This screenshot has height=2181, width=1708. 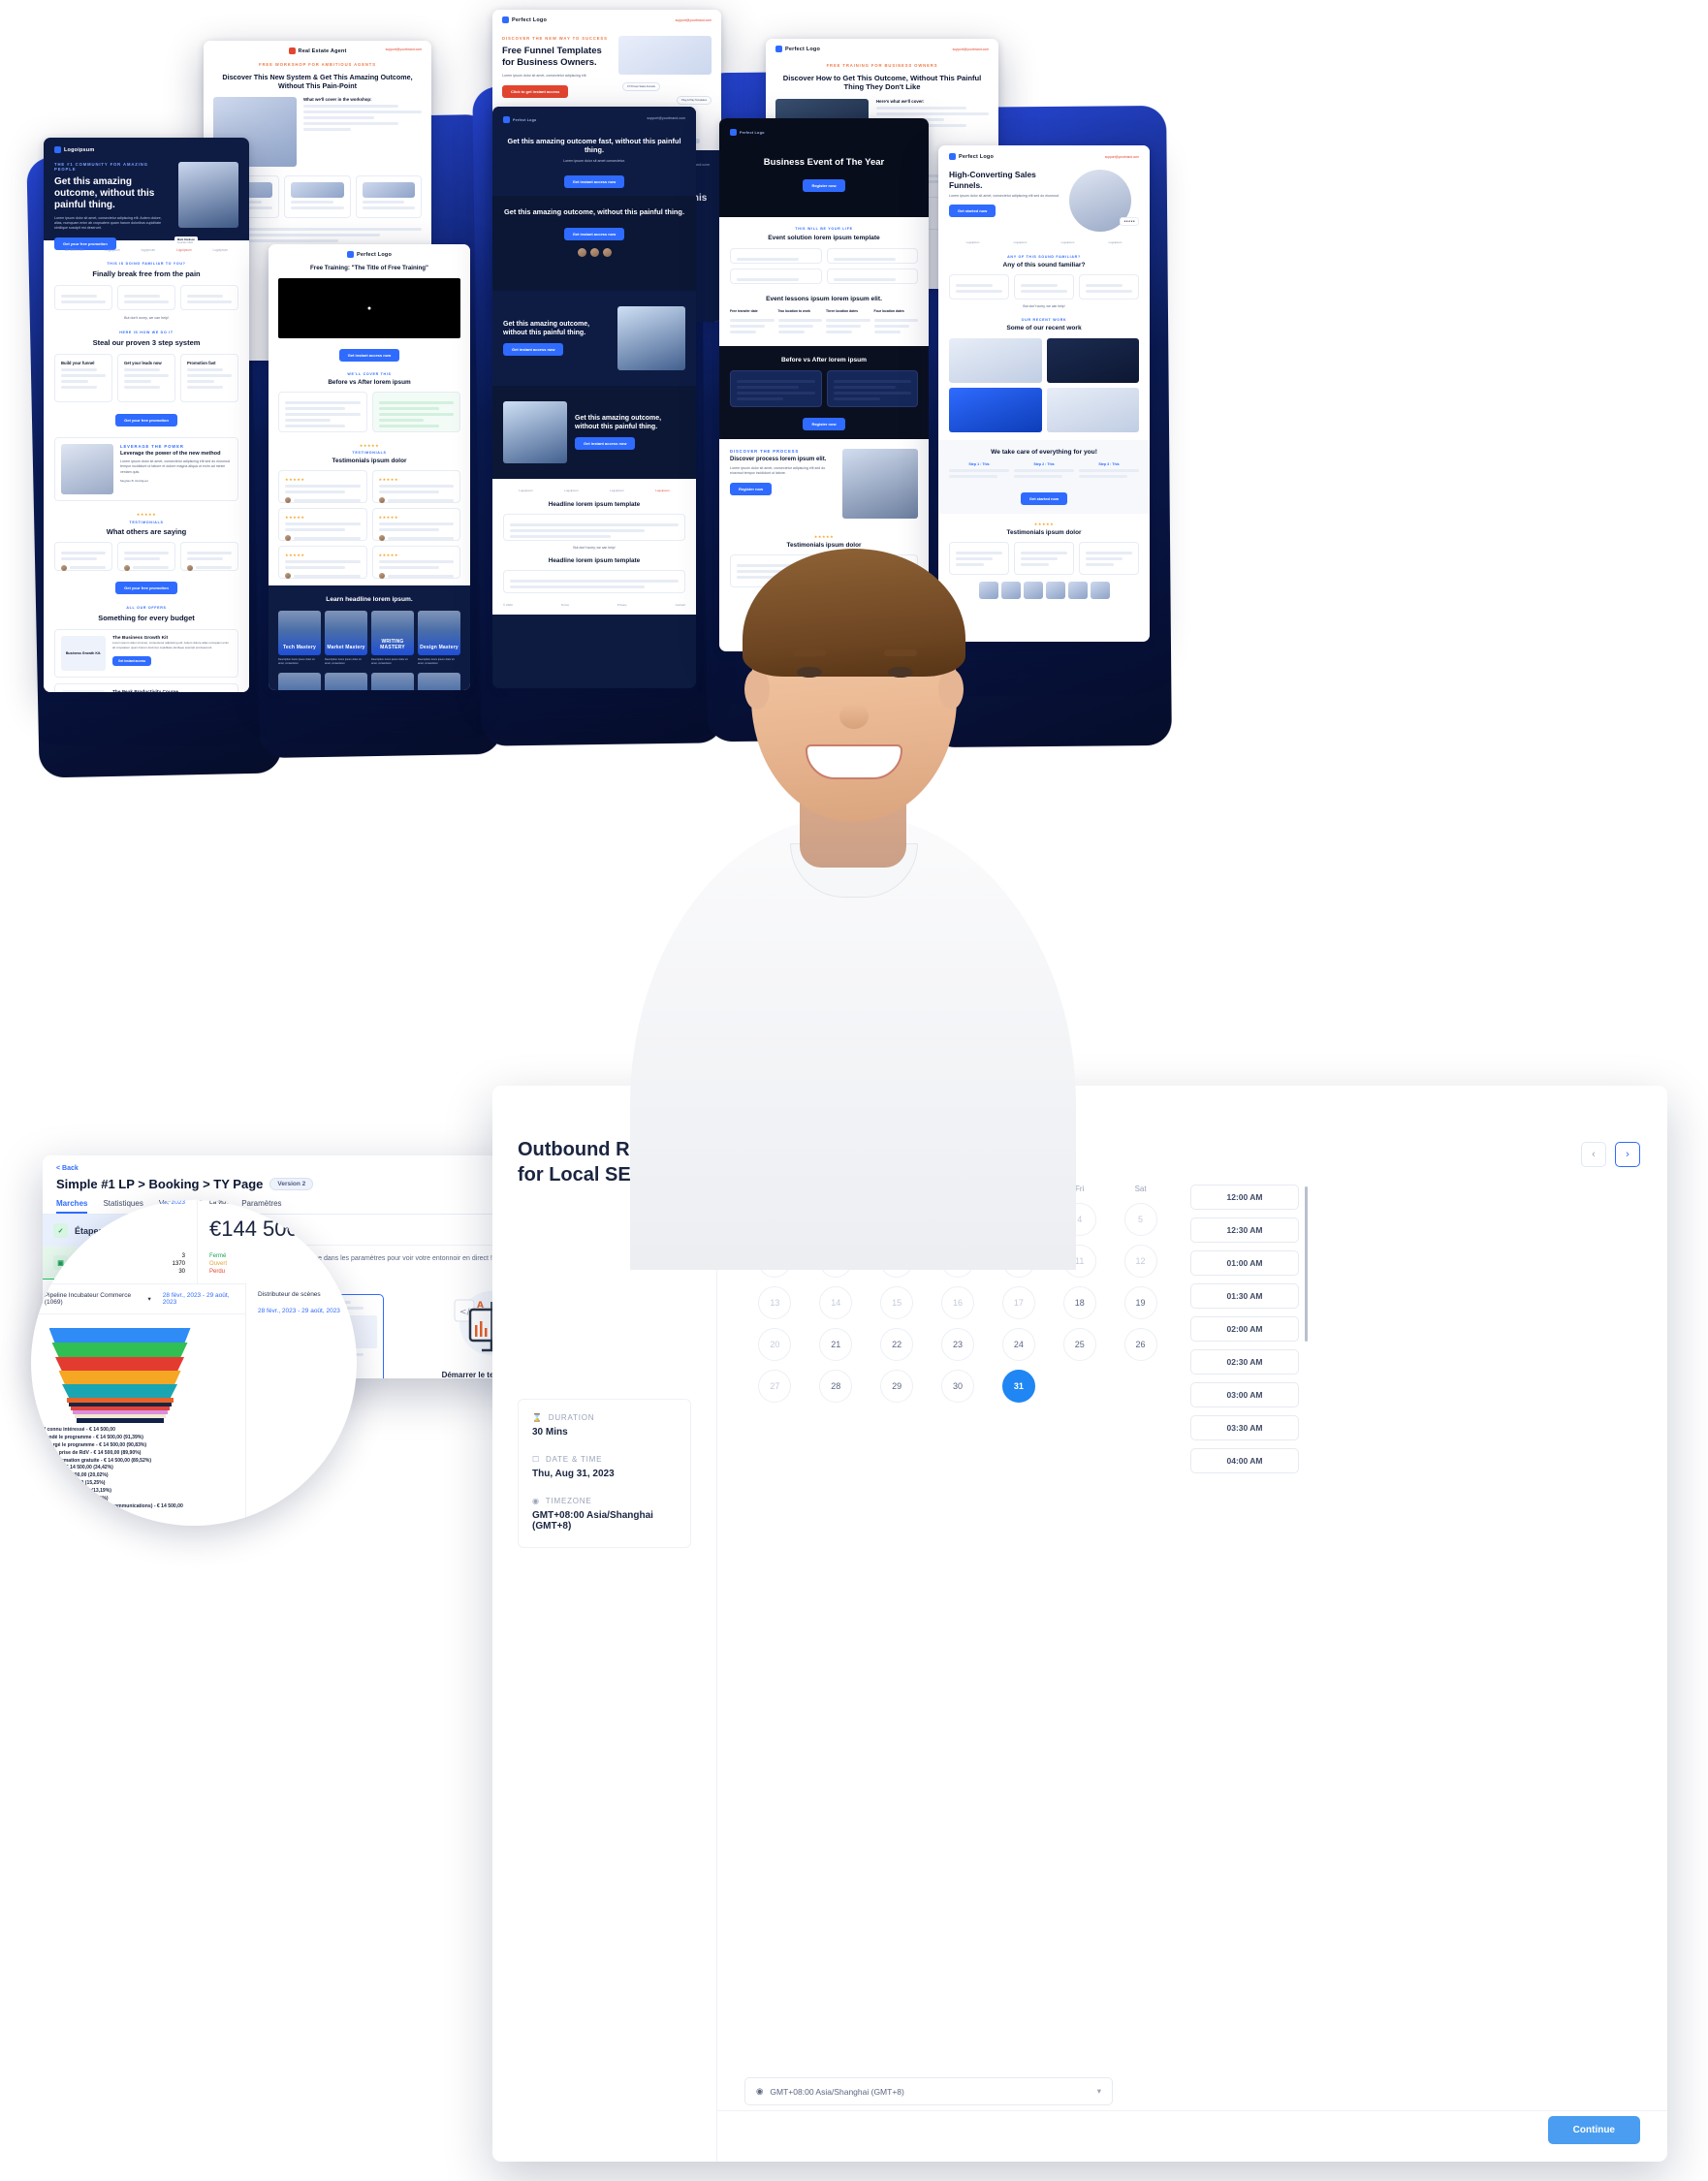 What do you see at coordinates (1044, 265) in the screenshot?
I see `section-title: Any of this sound familiar?` at bounding box center [1044, 265].